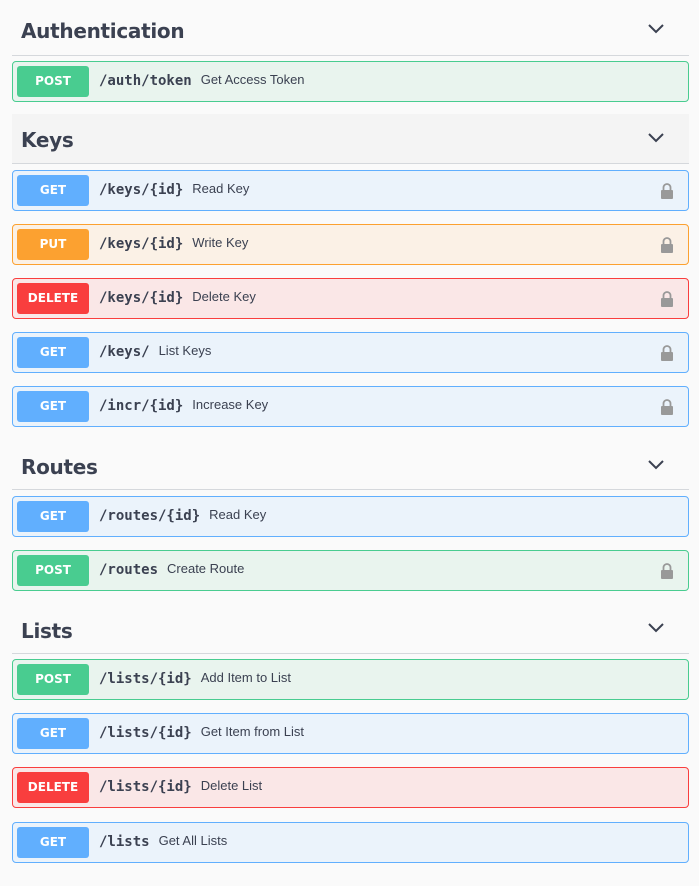 This screenshot has width=699, height=886. What do you see at coordinates (350, 733) in the screenshot?
I see `operation-get-lists-id: GET /lists/{id} Get Item from List` at bounding box center [350, 733].